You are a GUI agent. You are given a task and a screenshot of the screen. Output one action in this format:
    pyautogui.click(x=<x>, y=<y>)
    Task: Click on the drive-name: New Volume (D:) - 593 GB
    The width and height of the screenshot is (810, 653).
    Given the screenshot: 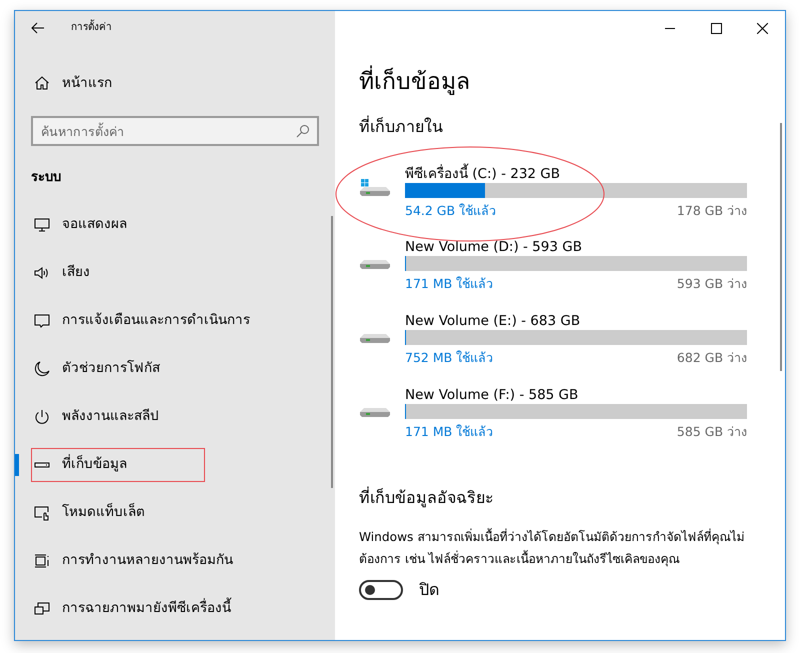 What is the action you would take?
    pyautogui.click(x=576, y=247)
    